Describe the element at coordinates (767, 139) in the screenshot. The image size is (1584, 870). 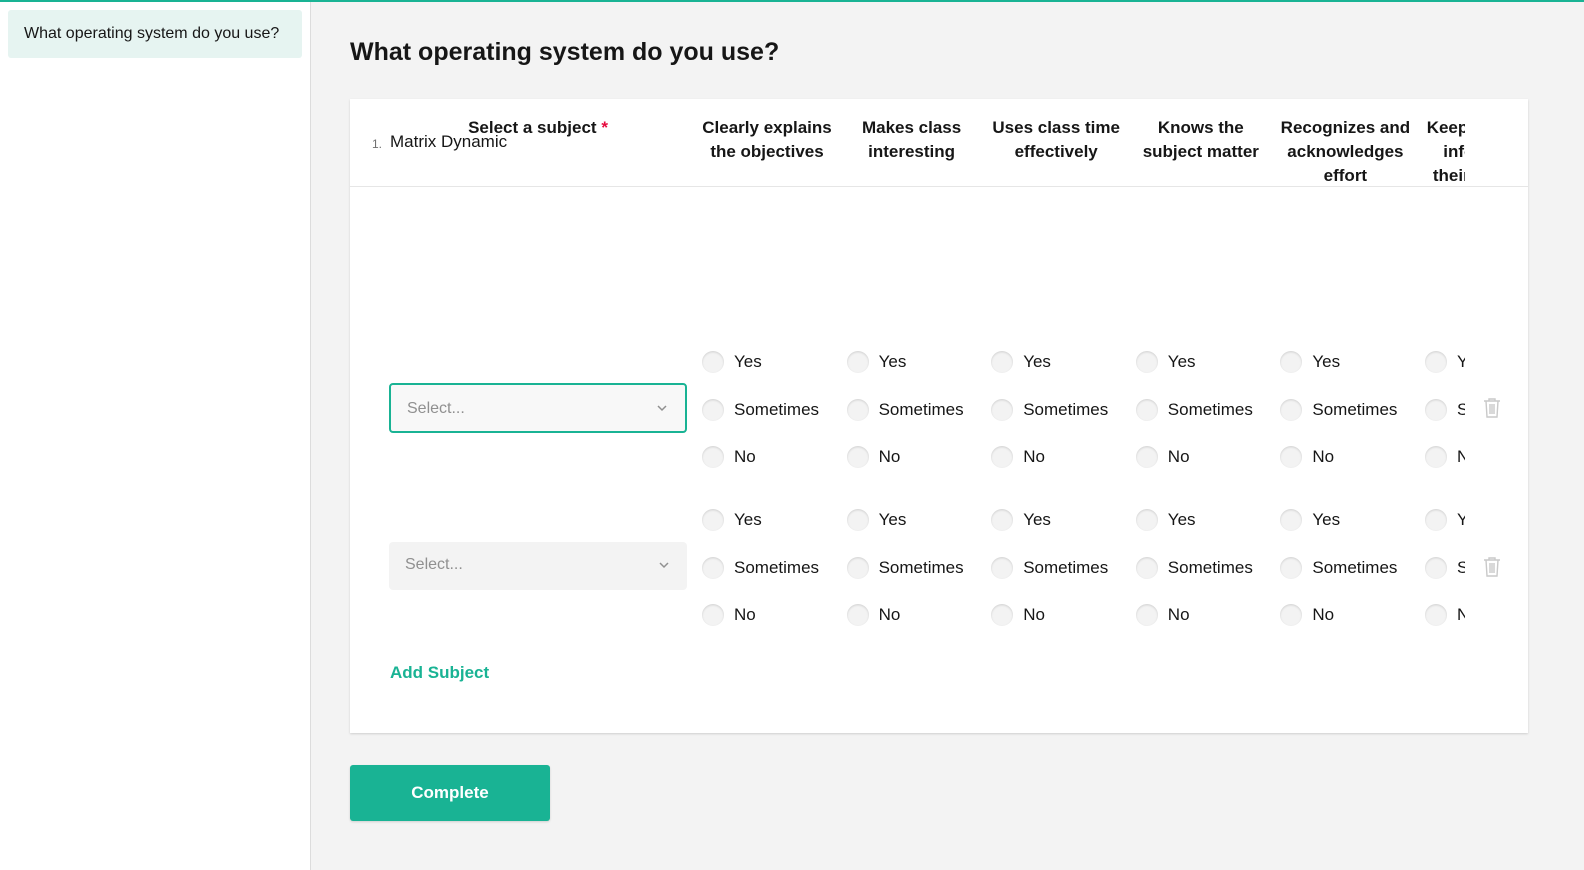
I see `column-header: Clearly explains the objectives` at that location.